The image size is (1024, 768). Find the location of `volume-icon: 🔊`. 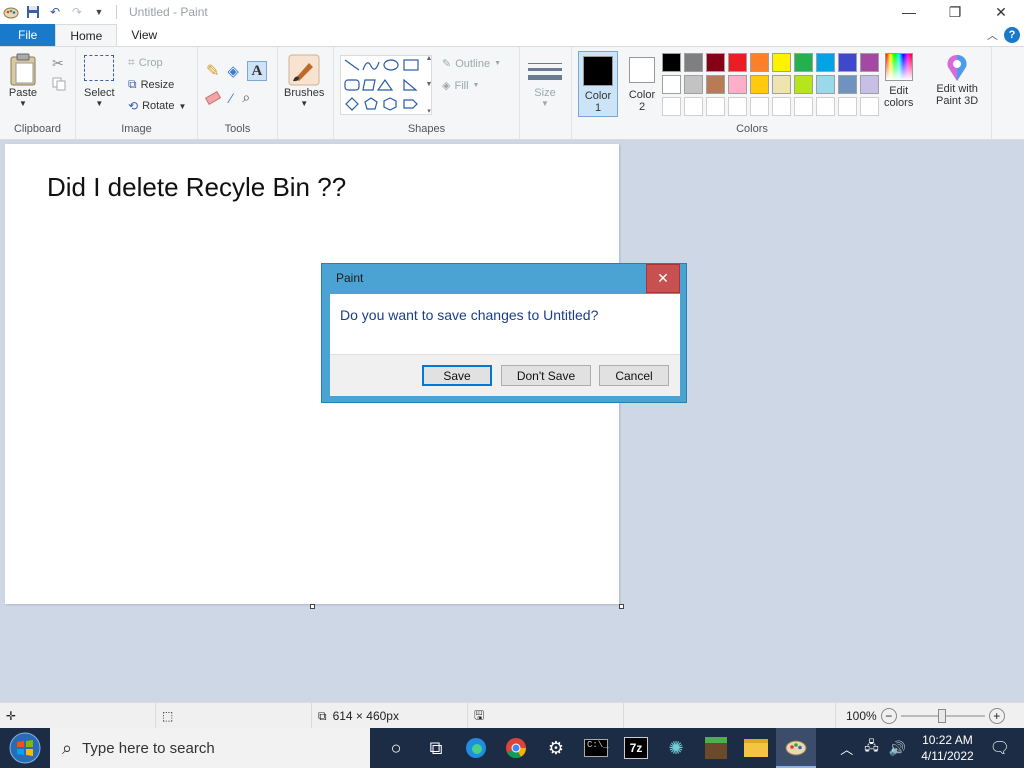

volume-icon: 🔊 is located at coordinates (897, 748).